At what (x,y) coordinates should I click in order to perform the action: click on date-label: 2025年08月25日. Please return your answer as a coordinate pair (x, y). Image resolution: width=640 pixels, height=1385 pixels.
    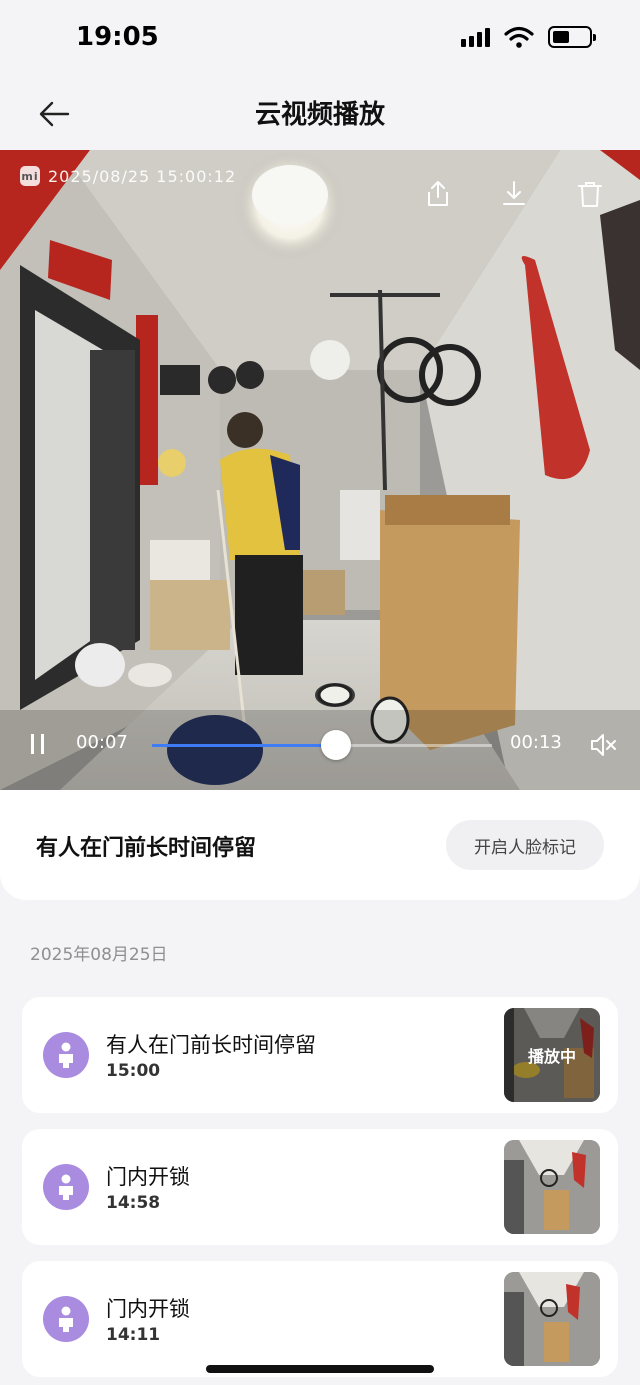
    Looking at the image, I should click on (99, 955).